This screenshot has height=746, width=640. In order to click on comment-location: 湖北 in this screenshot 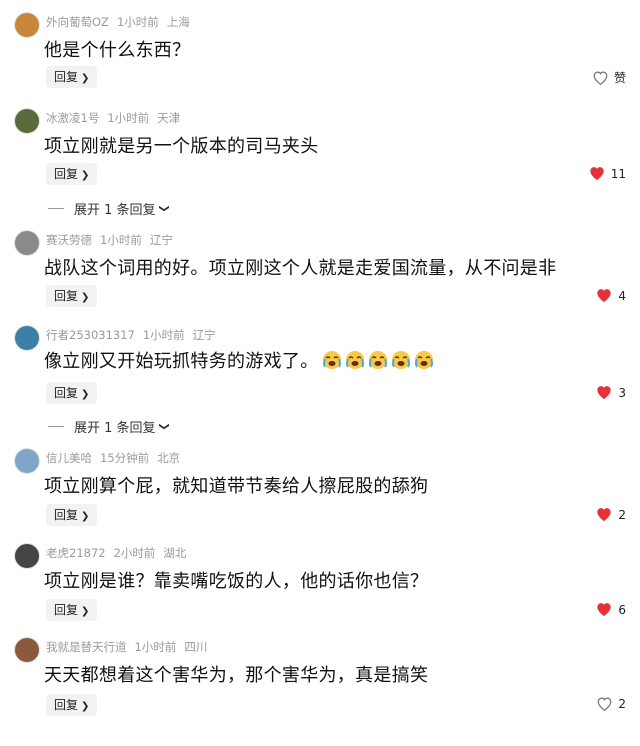, I will do `click(175, 553)`.